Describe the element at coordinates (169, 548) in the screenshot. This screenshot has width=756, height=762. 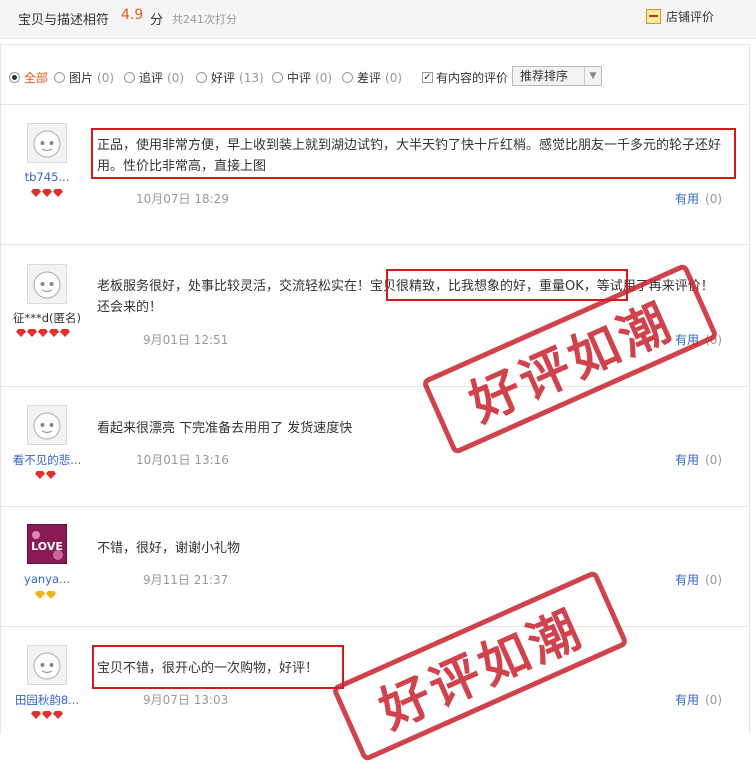
I see `review-text: 不错，很好，谢谢小礼物` at that location.